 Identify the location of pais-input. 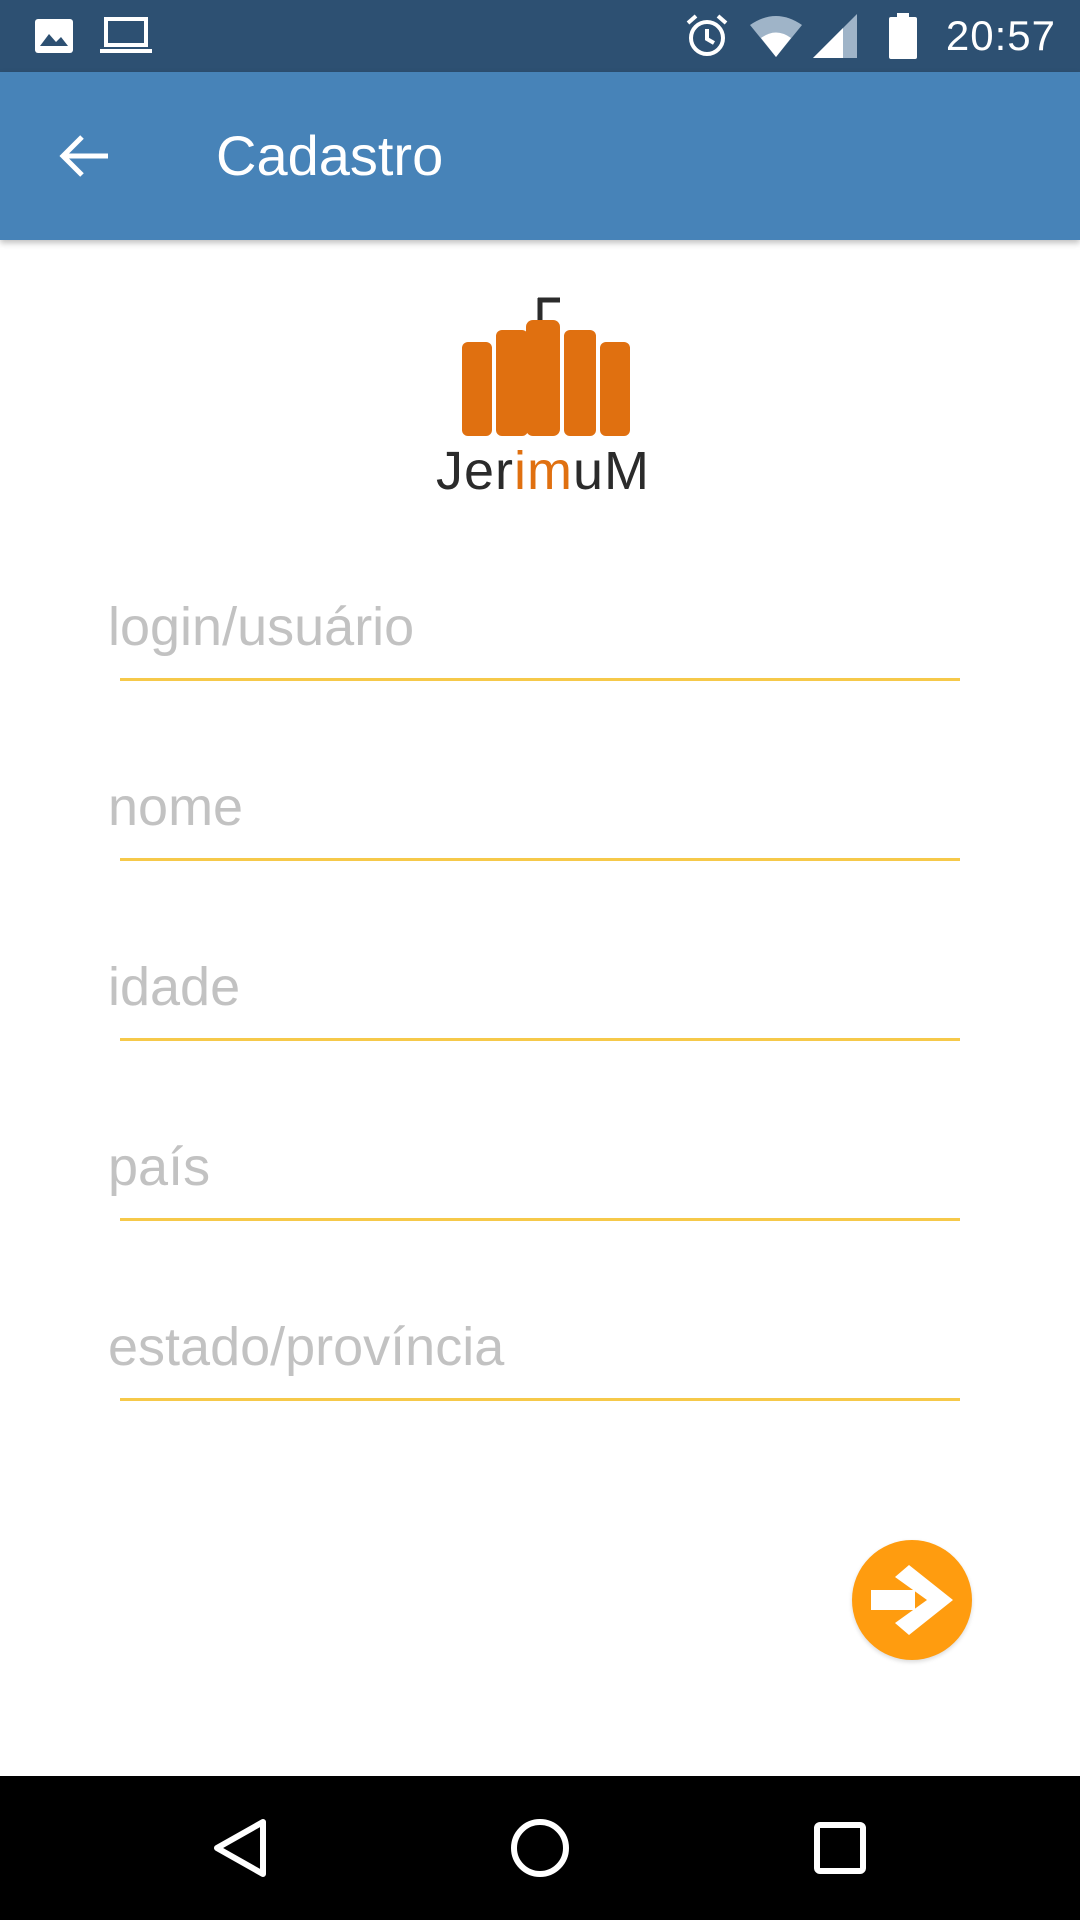
(534, 1167).